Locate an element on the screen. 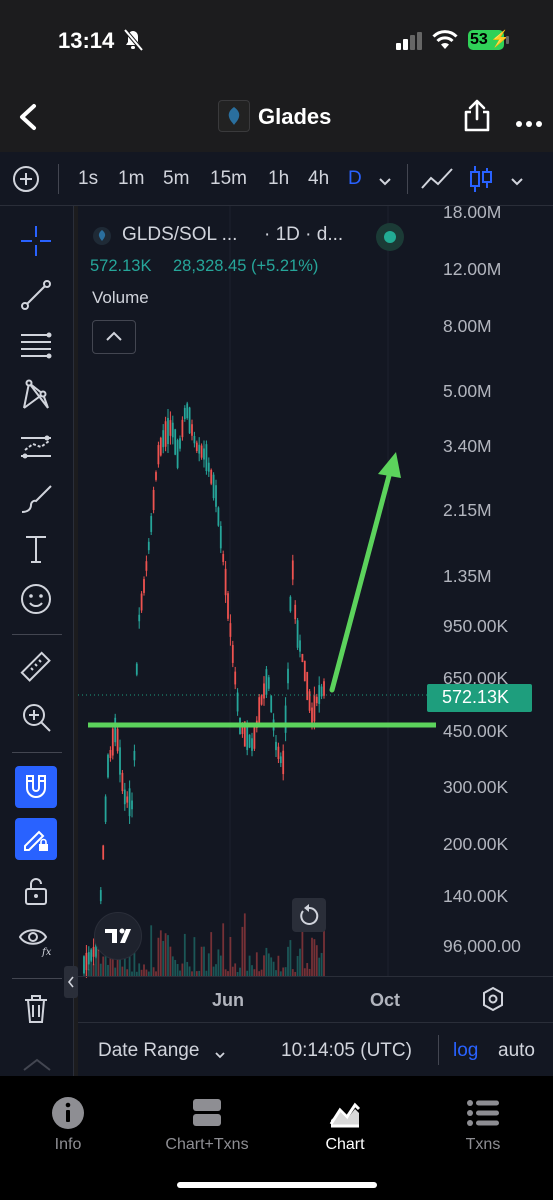 This screenshot has height=1200, width=553. chevron-down-icon is located at coordinates (385, 183).